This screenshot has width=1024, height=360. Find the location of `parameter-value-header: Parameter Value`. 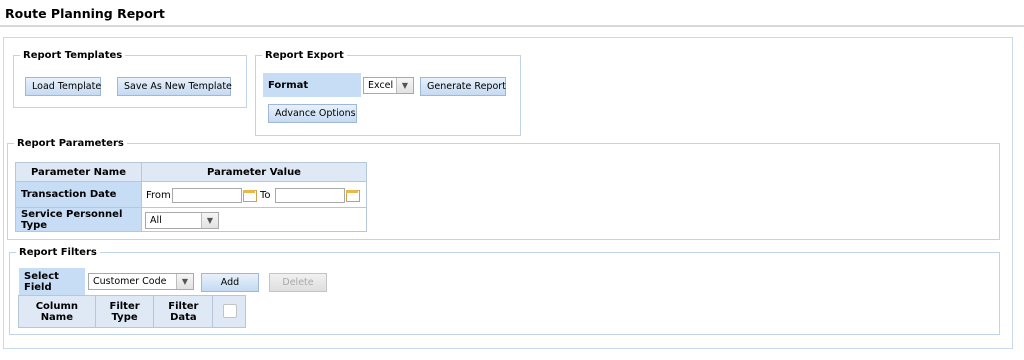

parameter-value-header: Parameter Value is located at coordinates (254, 172).